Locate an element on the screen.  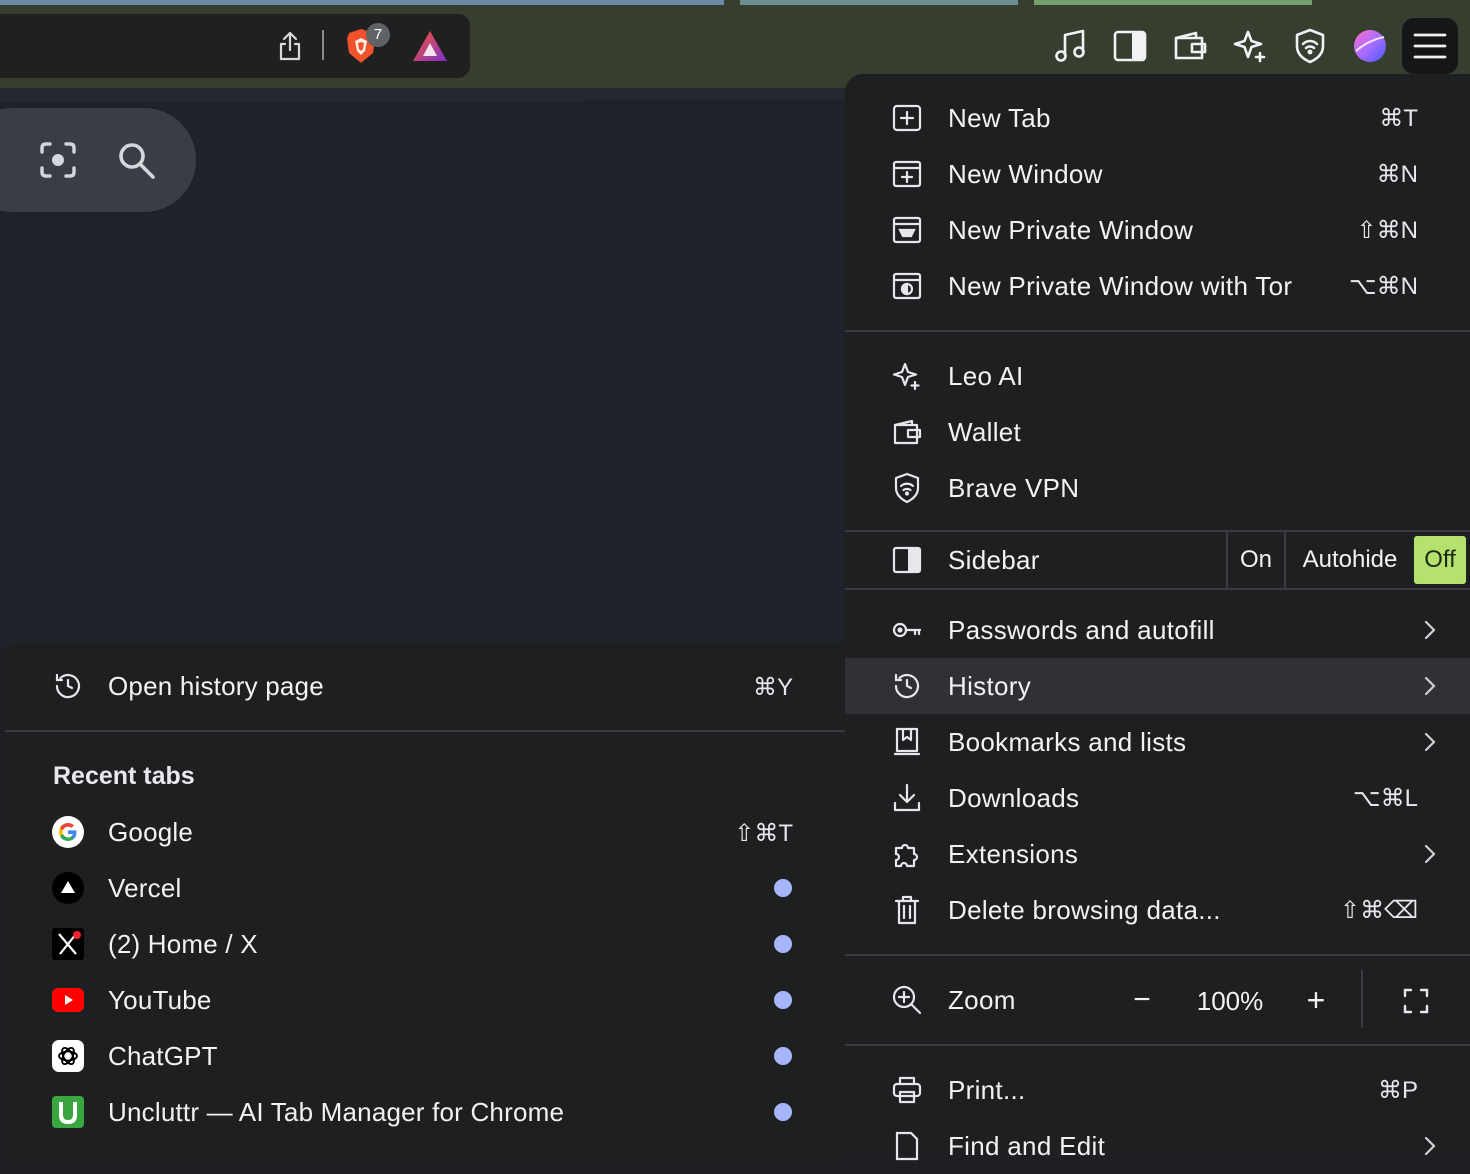
menu-item-new-private-window: New Private Window ⇧⌘N is located at coordinates (1157, 230).